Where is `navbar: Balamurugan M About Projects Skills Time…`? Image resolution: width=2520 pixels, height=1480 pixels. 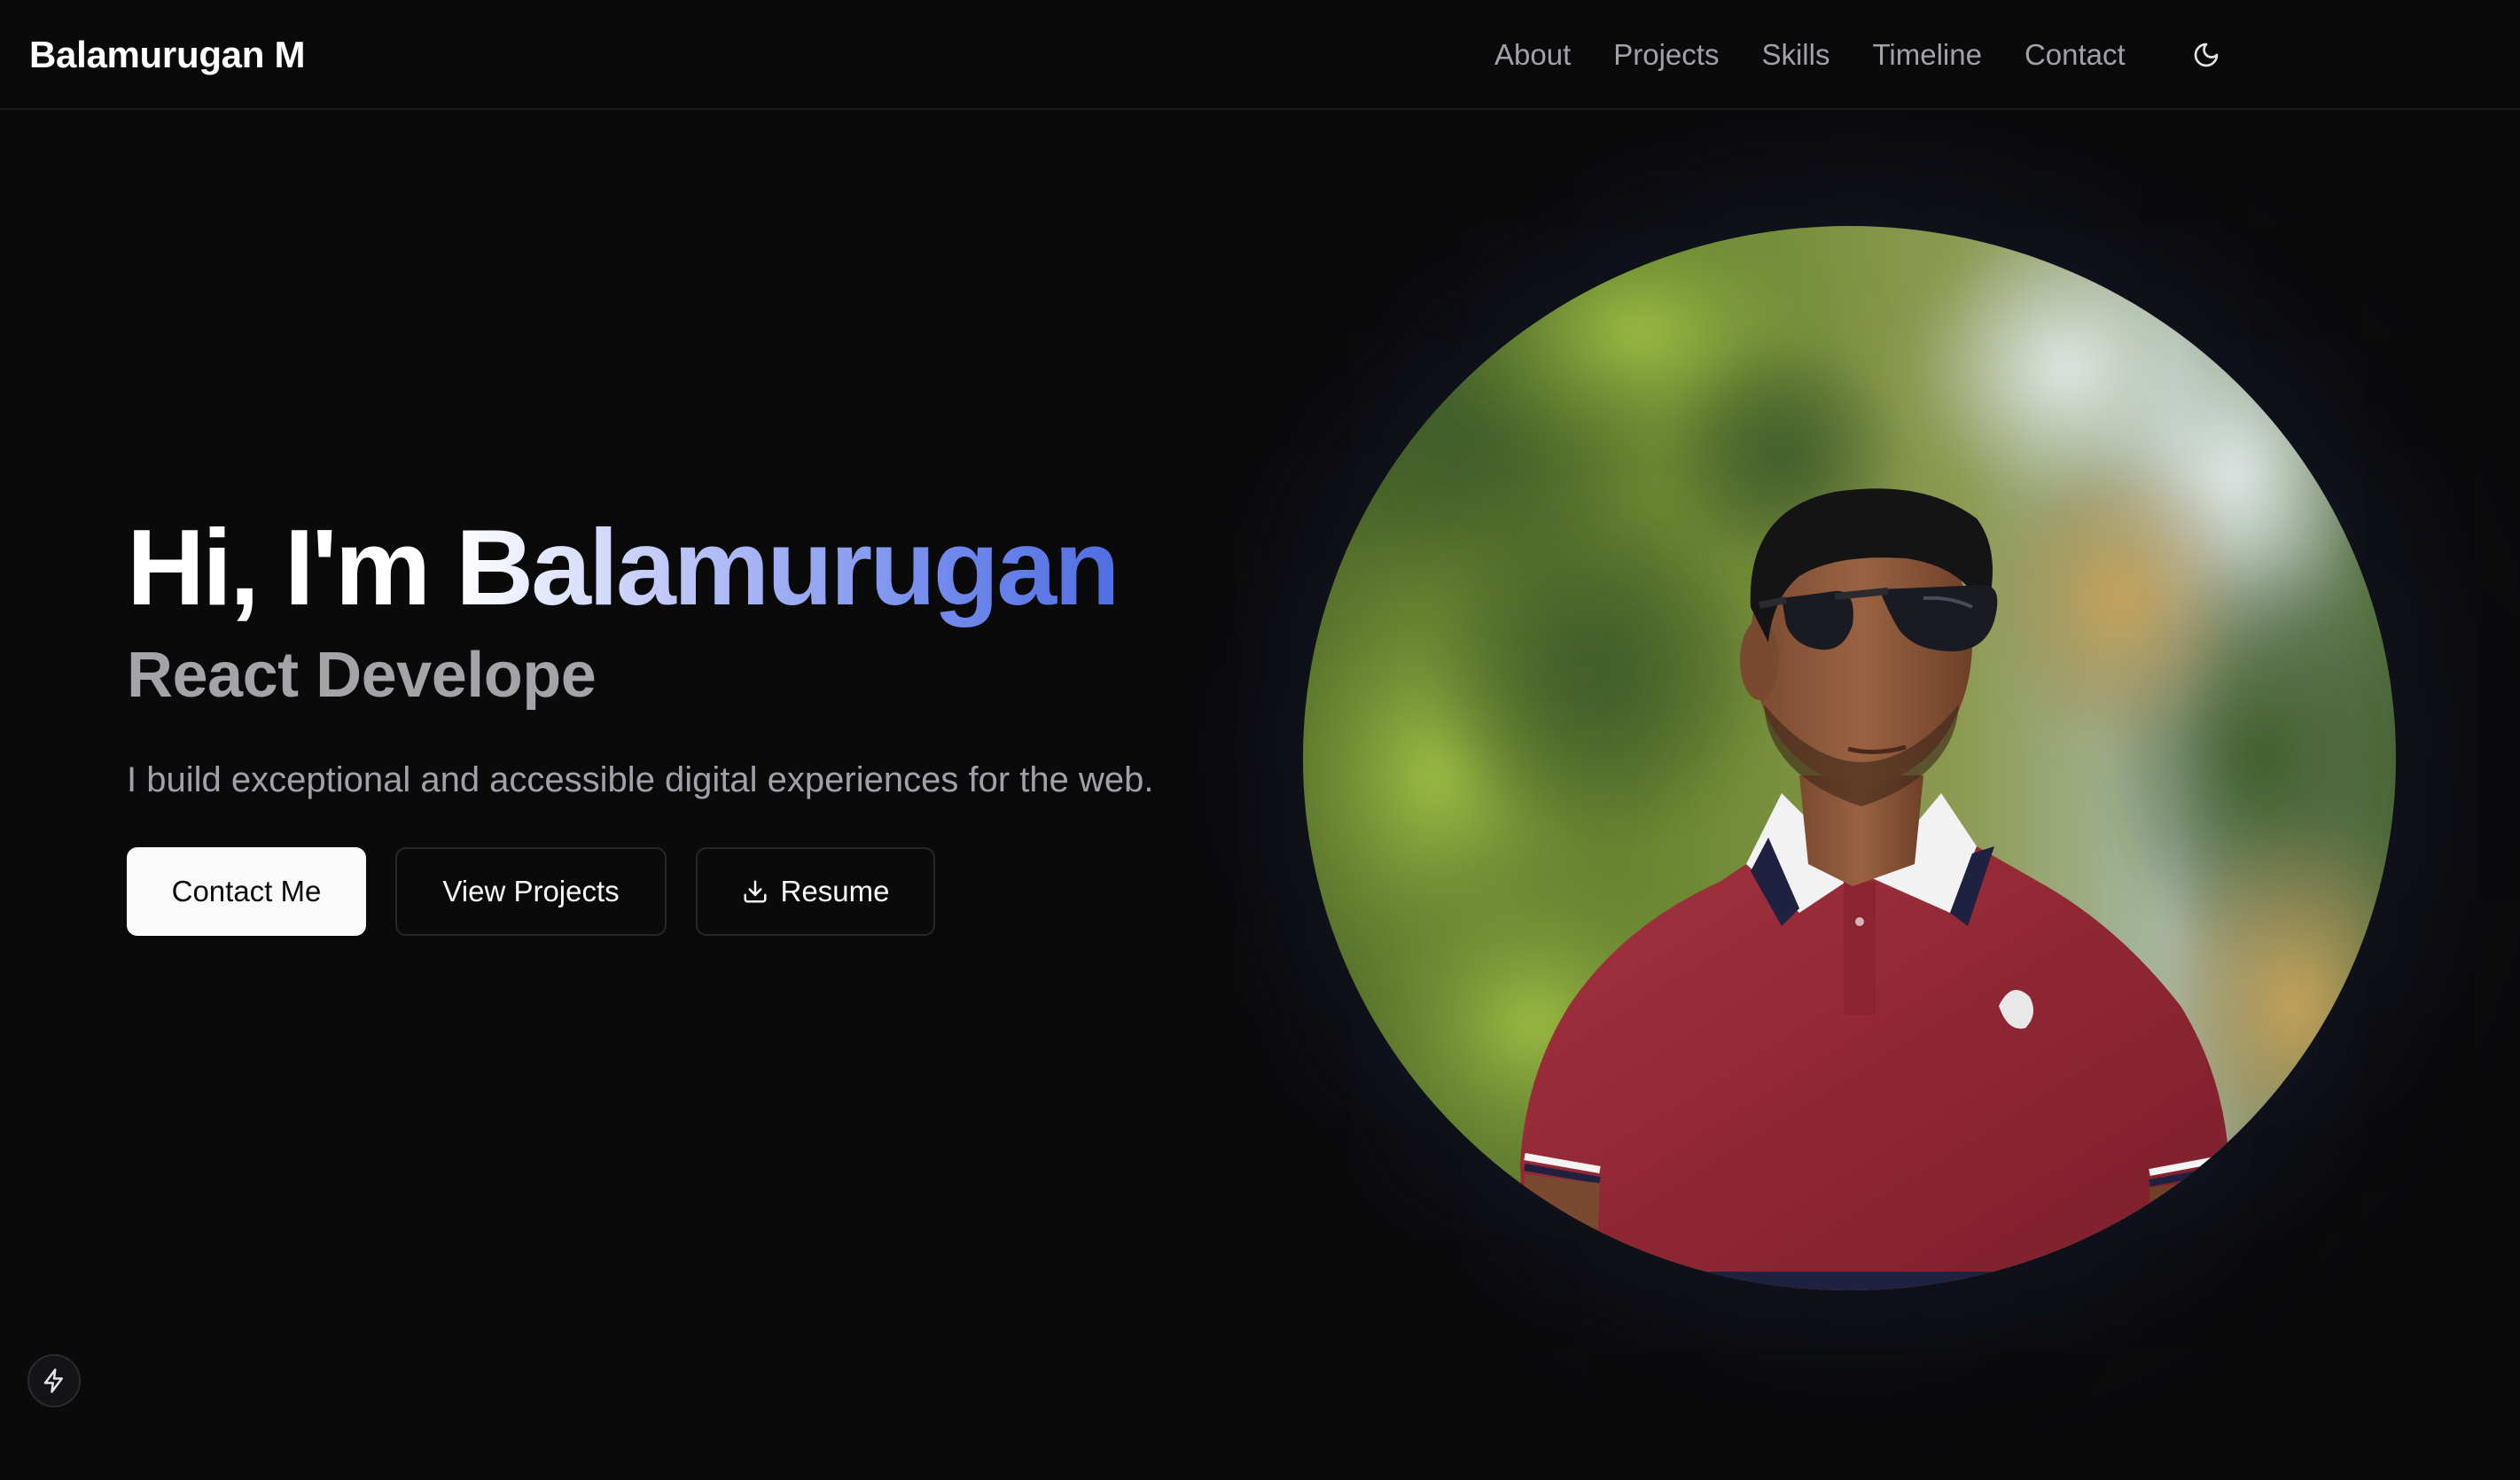 navbar: Balamurugan M About Projects Skills Time… is located at coordinates (1260, 55).